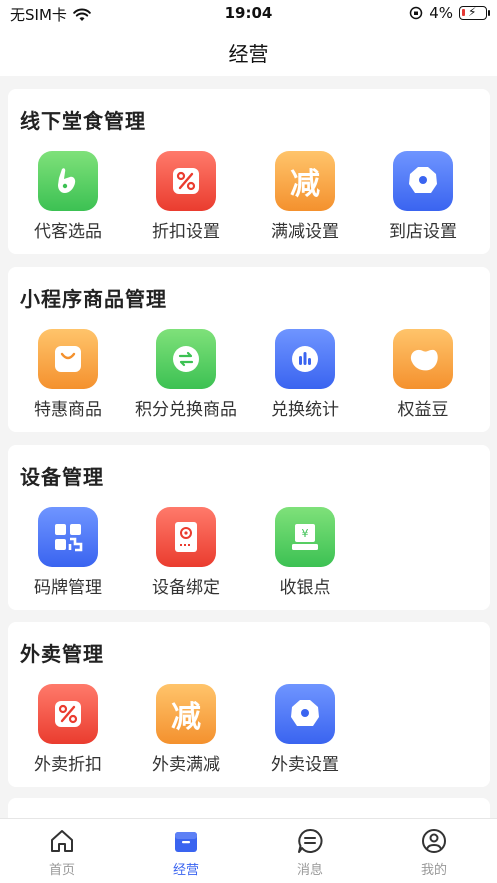  Describe the element at coordinates (186, 359) in the screenshot. I see `exchange-icon` at that location.